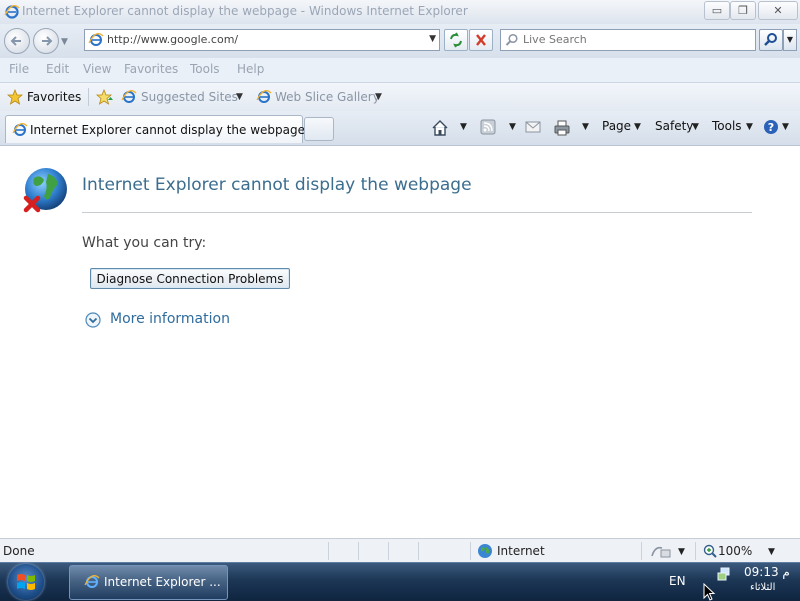 This screenshot has height=601, width=800. Describe the element at coordinates (264, 96) in the screenshot. I see `web-slice-icon` at that location.